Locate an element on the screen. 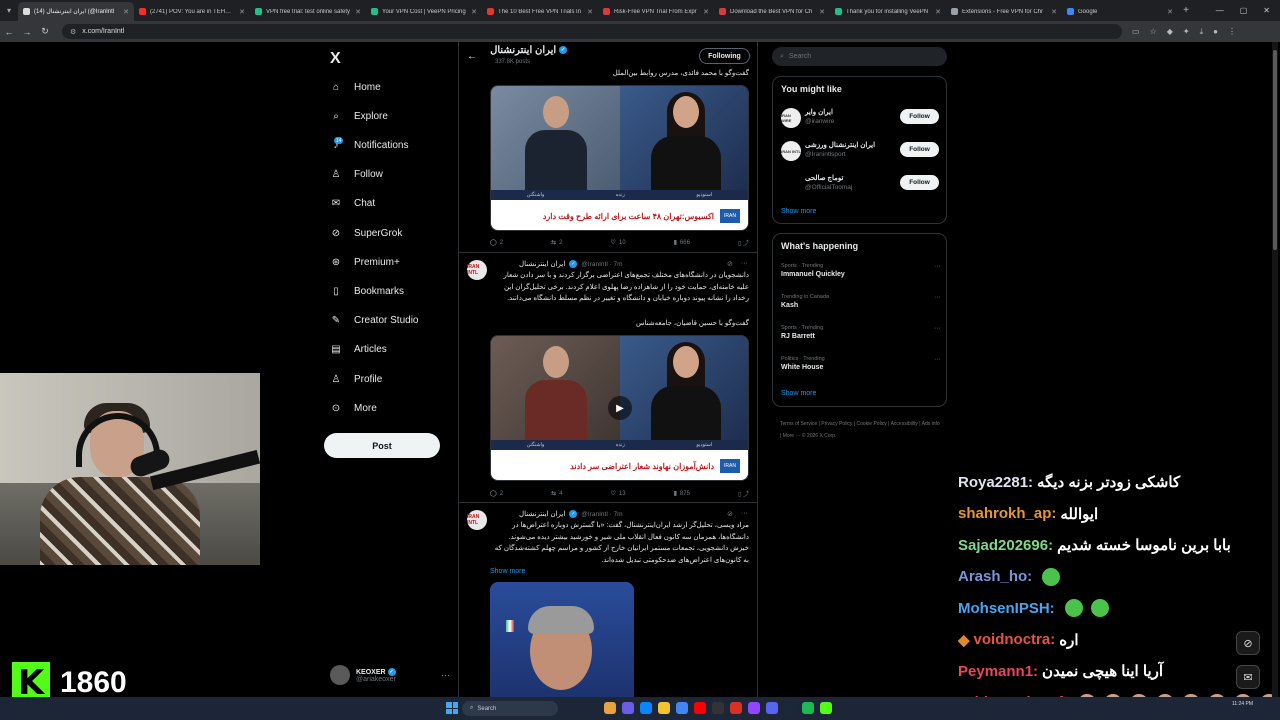 The width and height of the screenshot is (1280, 720). extension-icon: ◆ is located at coordinates (1170, 32).